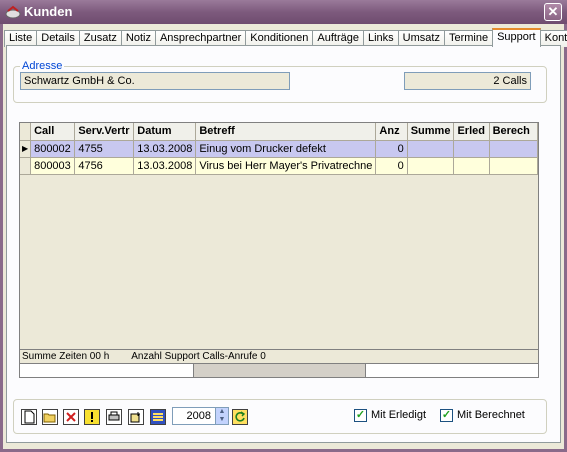  What do you see at coordinates (155, 81) in the screenshot?
I see `customer-name-field: Schwartz GmbH & Co.` at bounding box center [155, 81].